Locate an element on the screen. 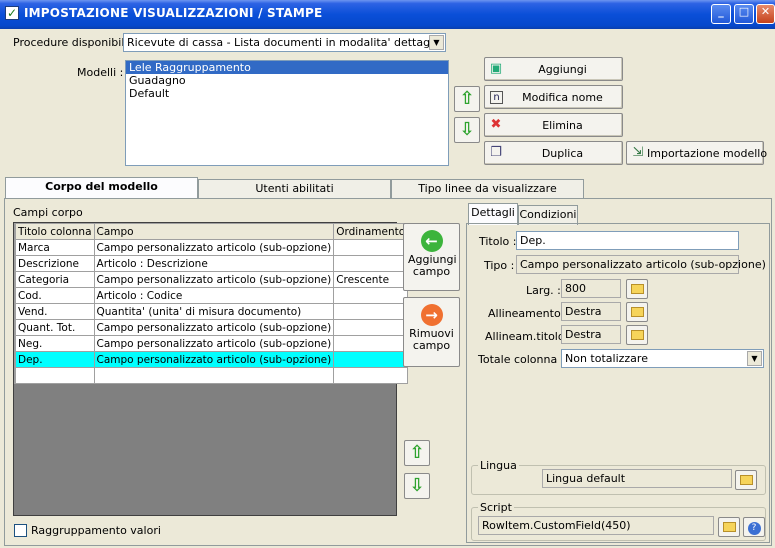 Image resolution: width=775 pixels, height=548 pixels. allineamento-field: Destra is located at coordinates (591, 311).